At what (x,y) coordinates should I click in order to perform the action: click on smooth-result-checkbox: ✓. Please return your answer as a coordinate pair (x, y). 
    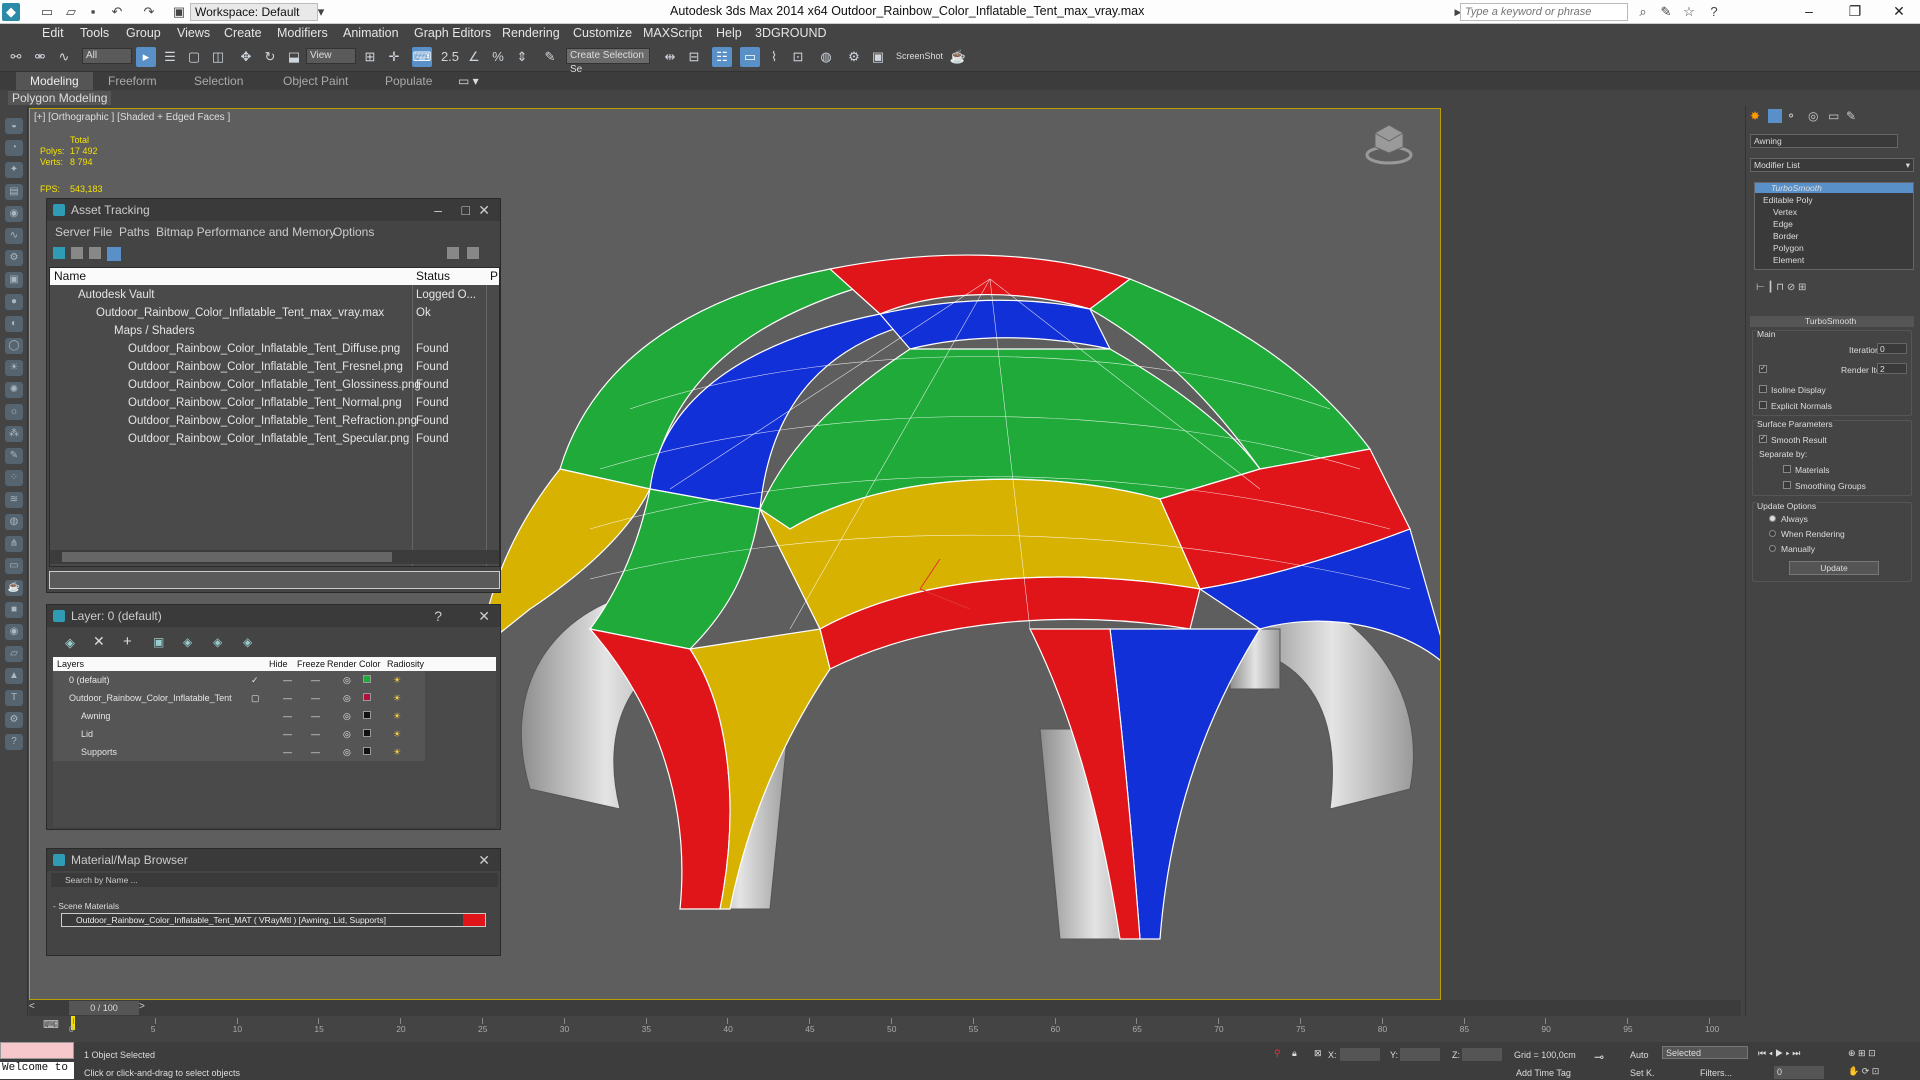
    Looking at the image, I should click on (1763, 439).